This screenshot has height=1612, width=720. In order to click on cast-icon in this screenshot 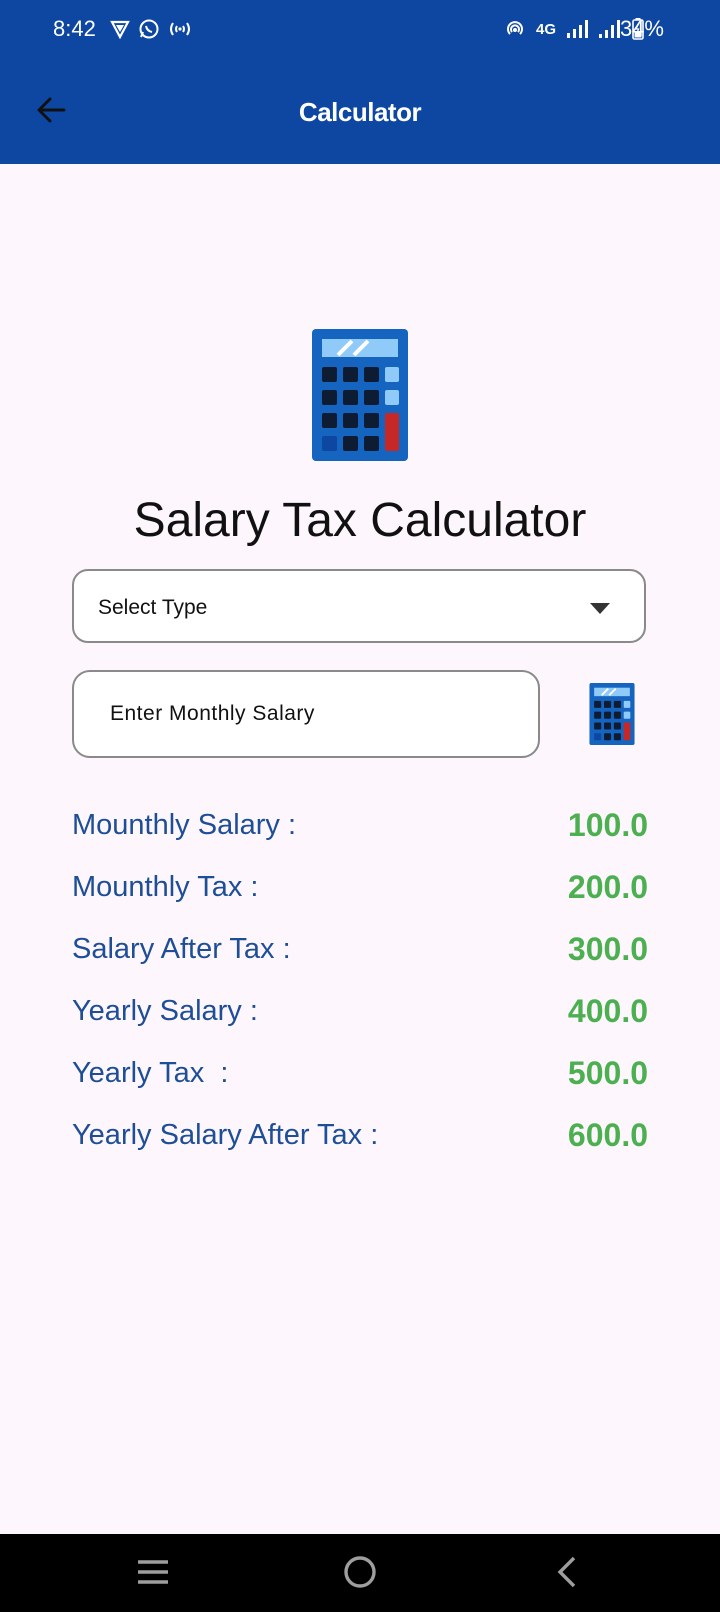, I will do `click(180, 29)`.